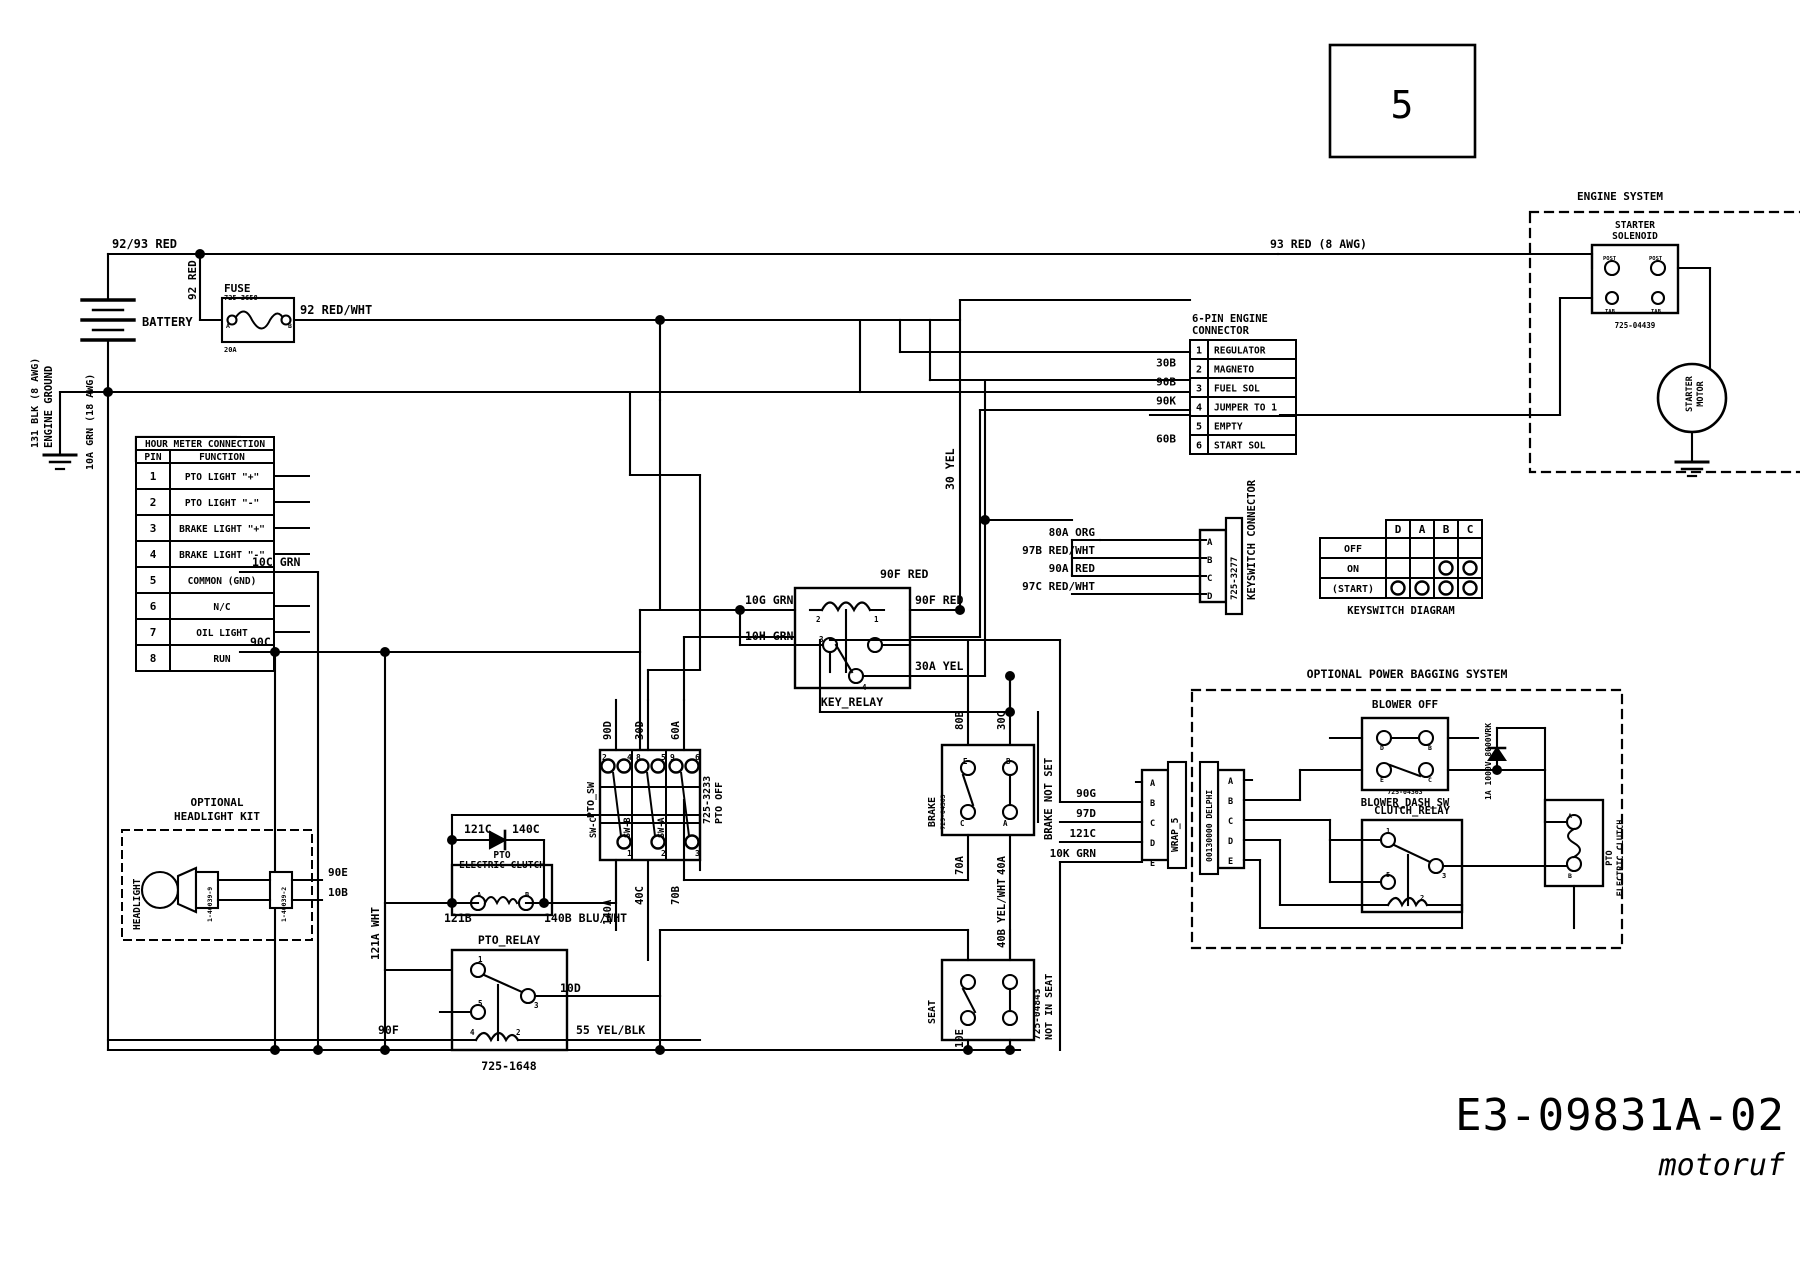  Describe the element at coordinates (167, 322) in the screenshot. I see `label-battery: BATTERY` at that location.